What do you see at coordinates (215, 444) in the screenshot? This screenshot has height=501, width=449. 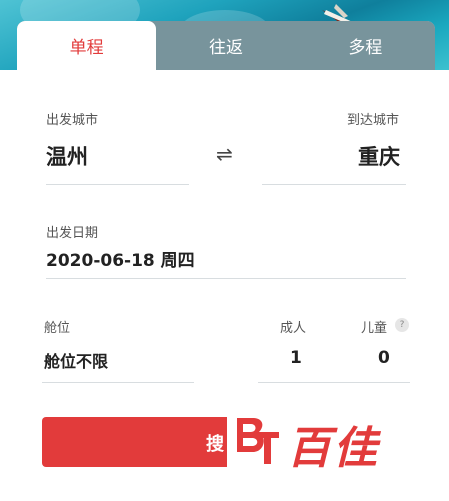 I see `search-button-label: 搜` at bounding box center [215, 444].